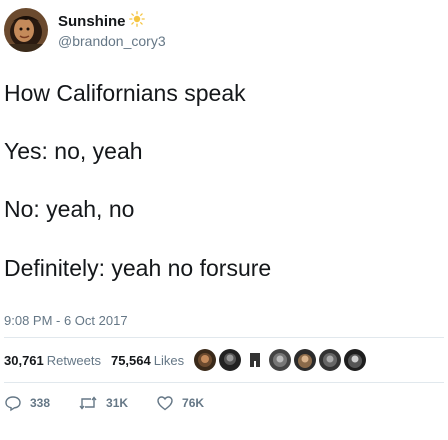 This screenshot has height=440, width=448. What do you see at coordinates (130, 360) in the screenshot?
I see `likes-count: 75,564` at bounding box center [130, 360].